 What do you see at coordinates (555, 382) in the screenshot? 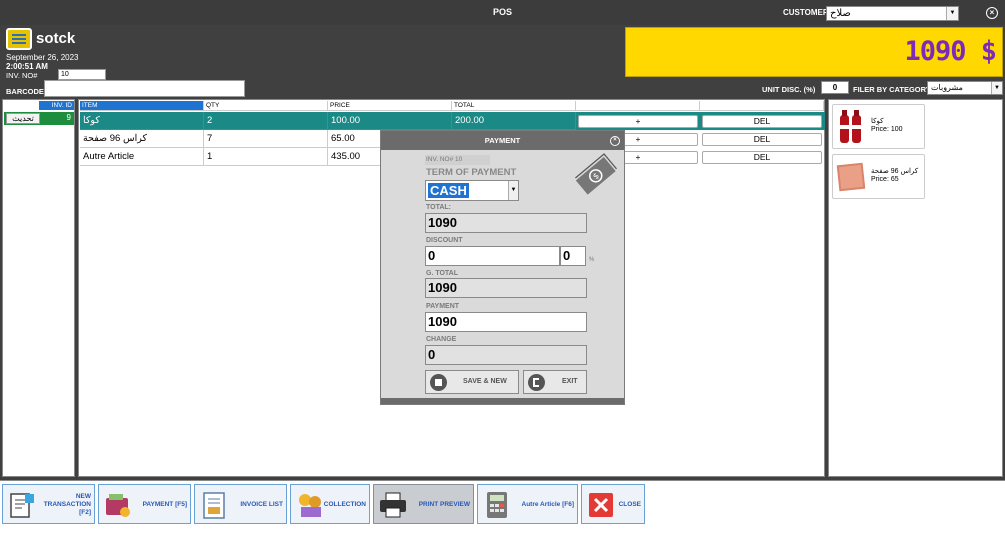
I see `exit-button: EXIT` at bounding box center [555, 382].